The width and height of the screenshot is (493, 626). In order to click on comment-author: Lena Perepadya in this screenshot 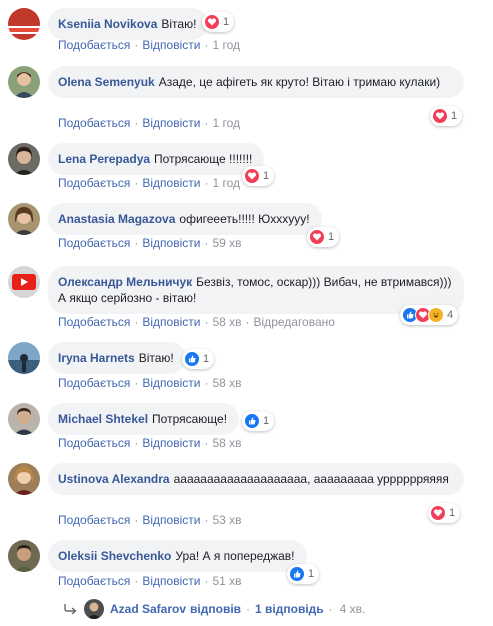, I will do `click(104, 159)`.